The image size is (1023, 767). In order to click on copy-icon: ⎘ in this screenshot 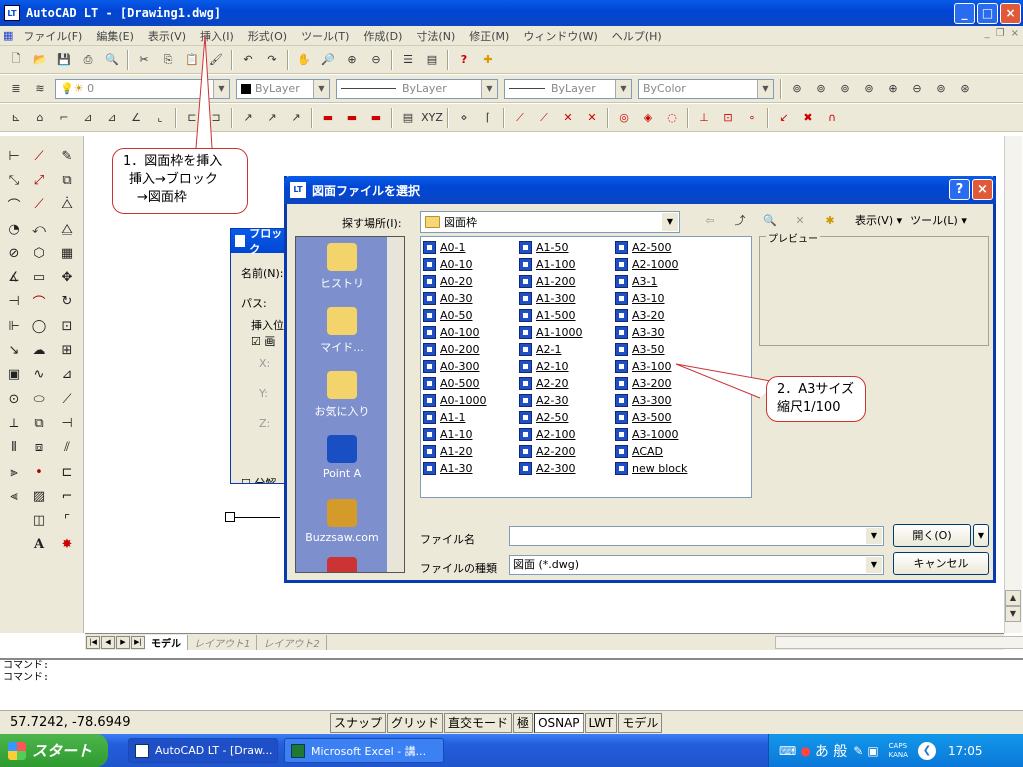, I will do `click(168, 60)`.